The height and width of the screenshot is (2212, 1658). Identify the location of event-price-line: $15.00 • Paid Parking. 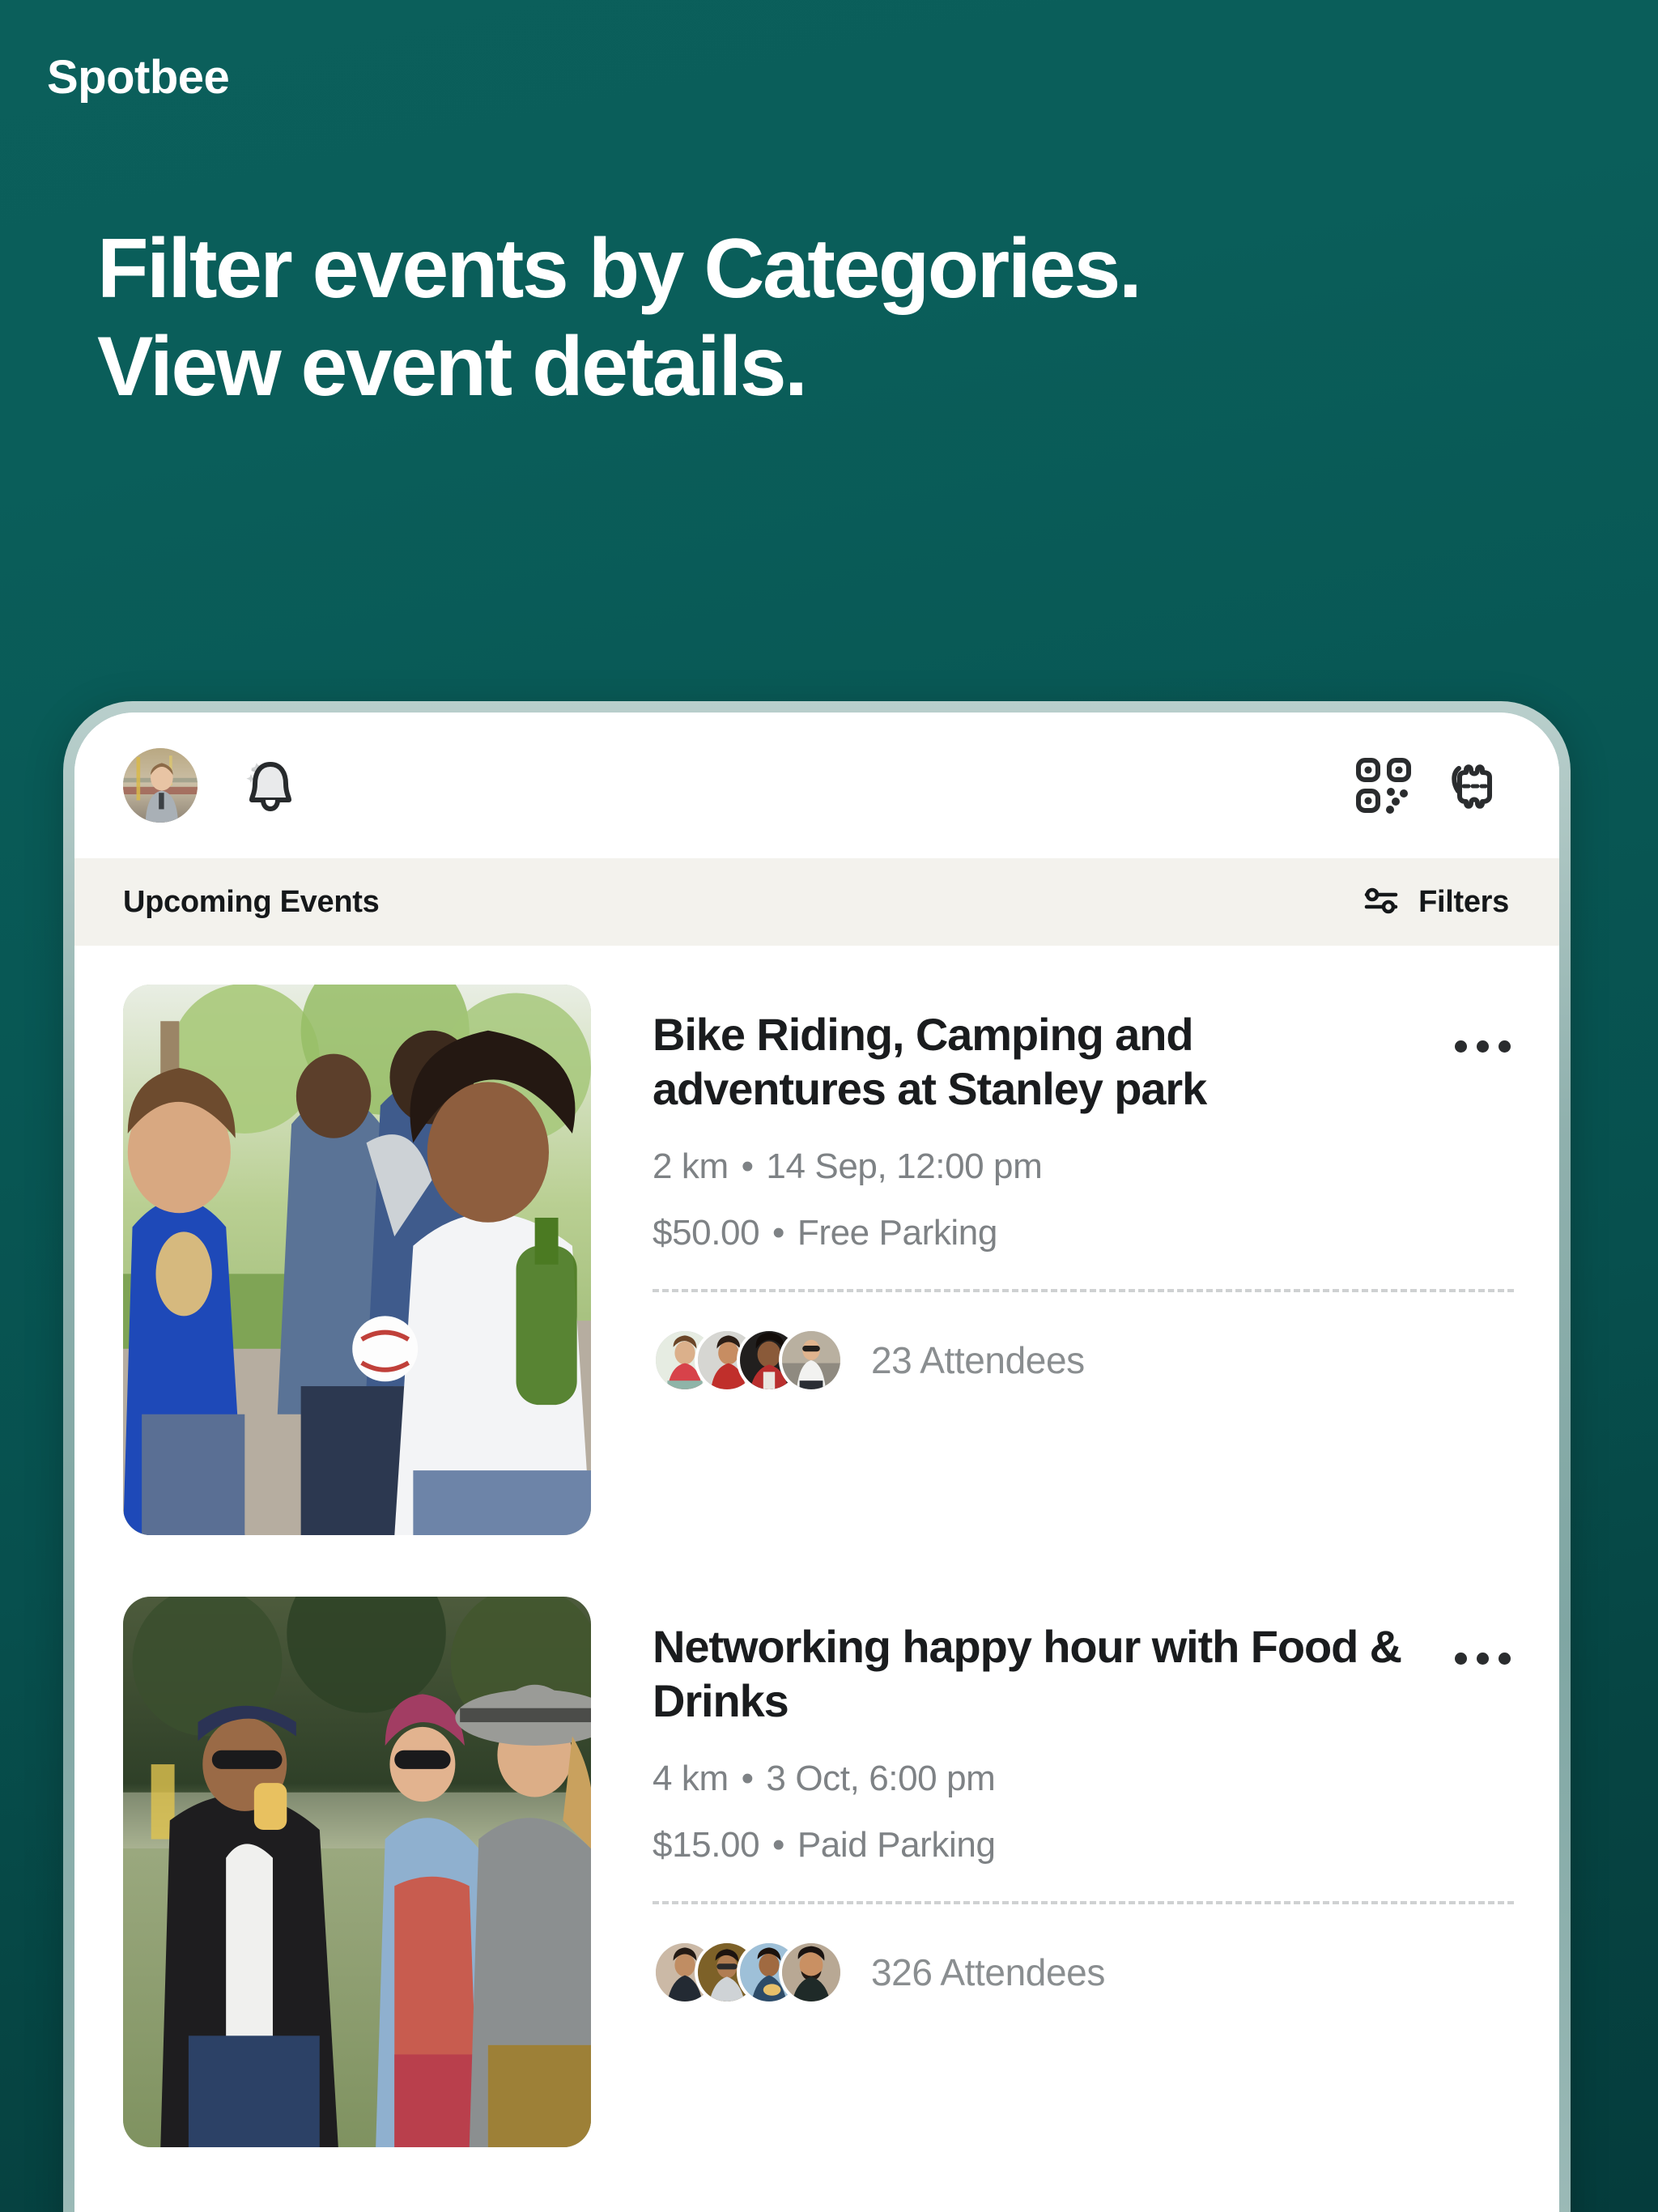
(1083, 1845).